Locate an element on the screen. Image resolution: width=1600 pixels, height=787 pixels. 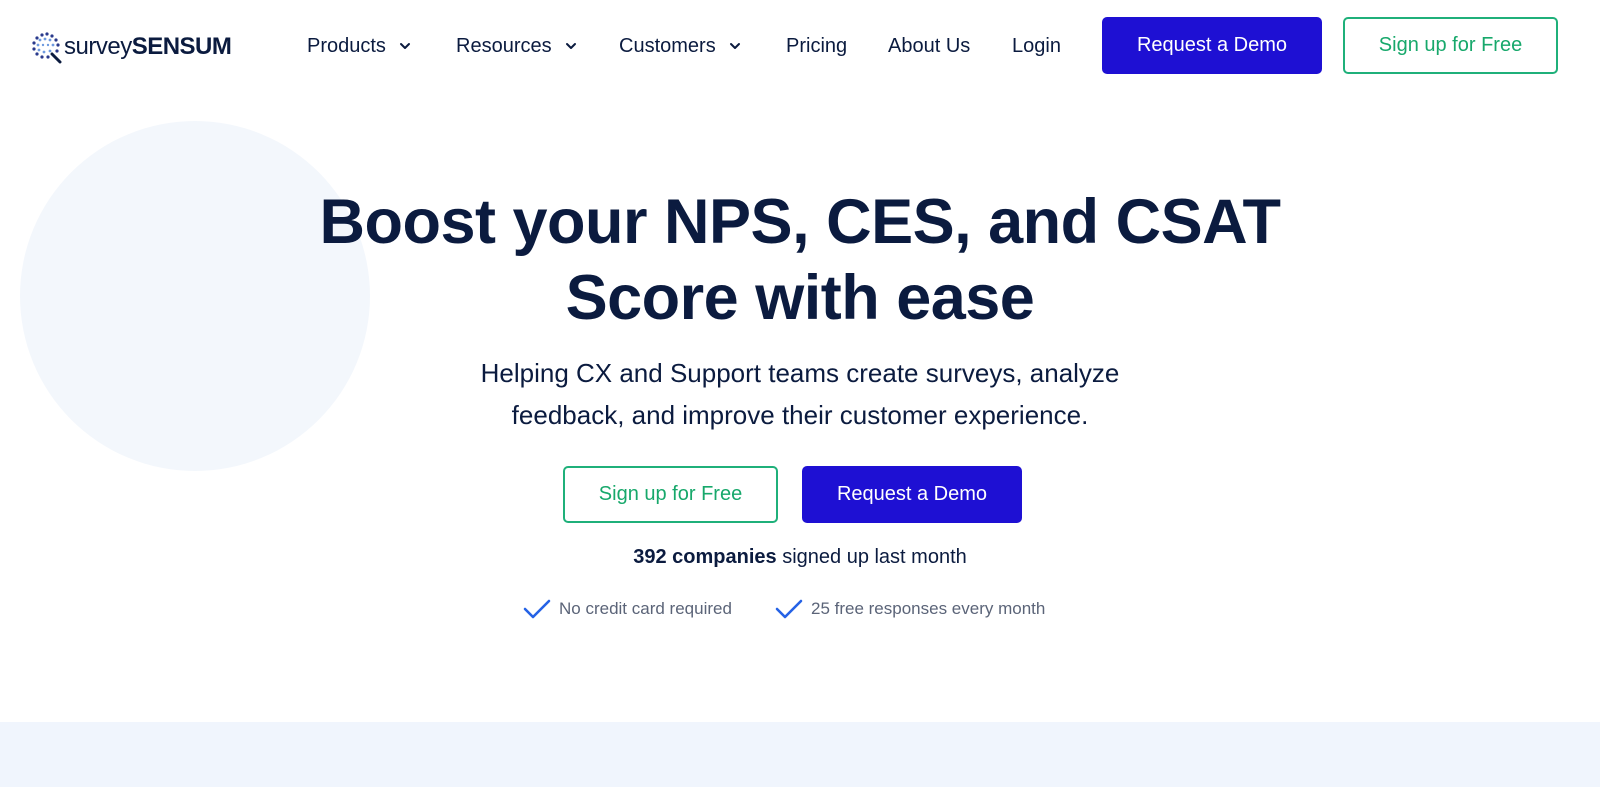
hero-title-line-2: Score with ease is located at coordinates (800, 298).